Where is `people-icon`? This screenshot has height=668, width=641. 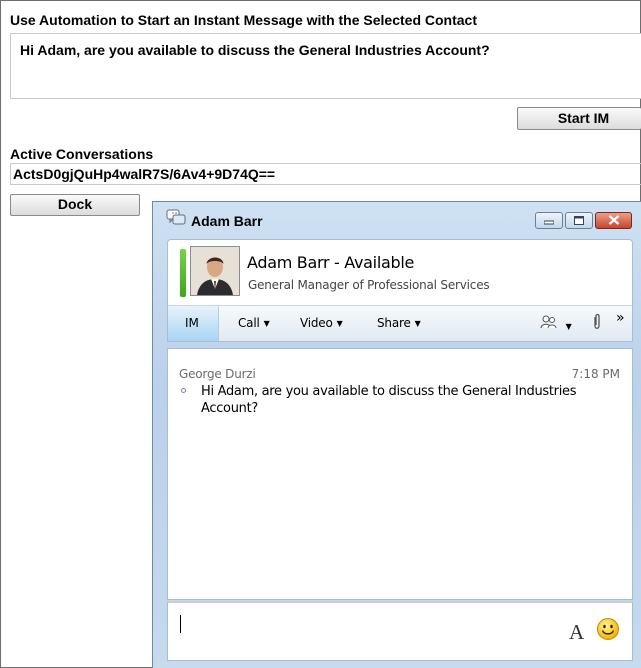
people-icon is located at coordinates (551, 324).